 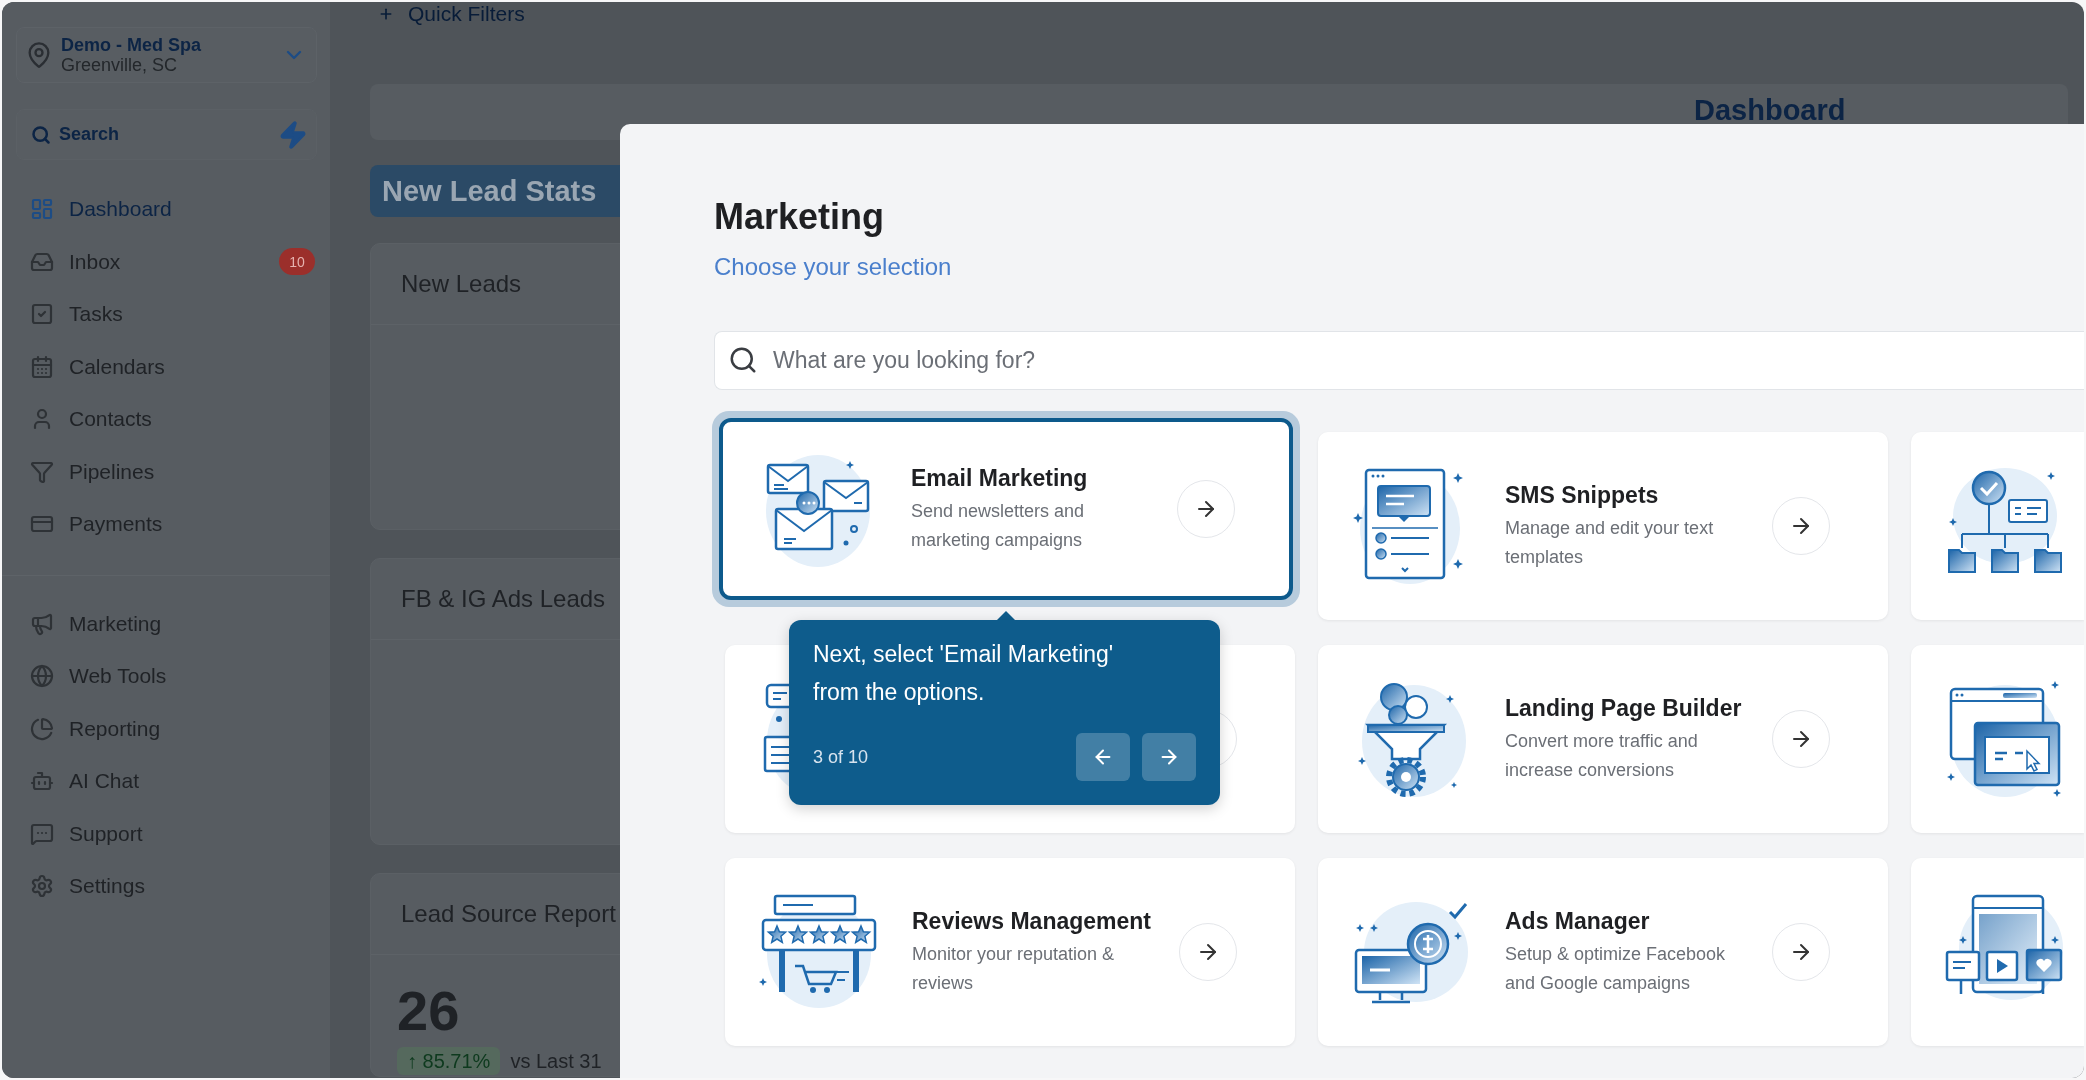 What do you see at coordinates (428, 1011) in the screenshot?
I see `lead-count: 26` at bounding box center [428, 1011].